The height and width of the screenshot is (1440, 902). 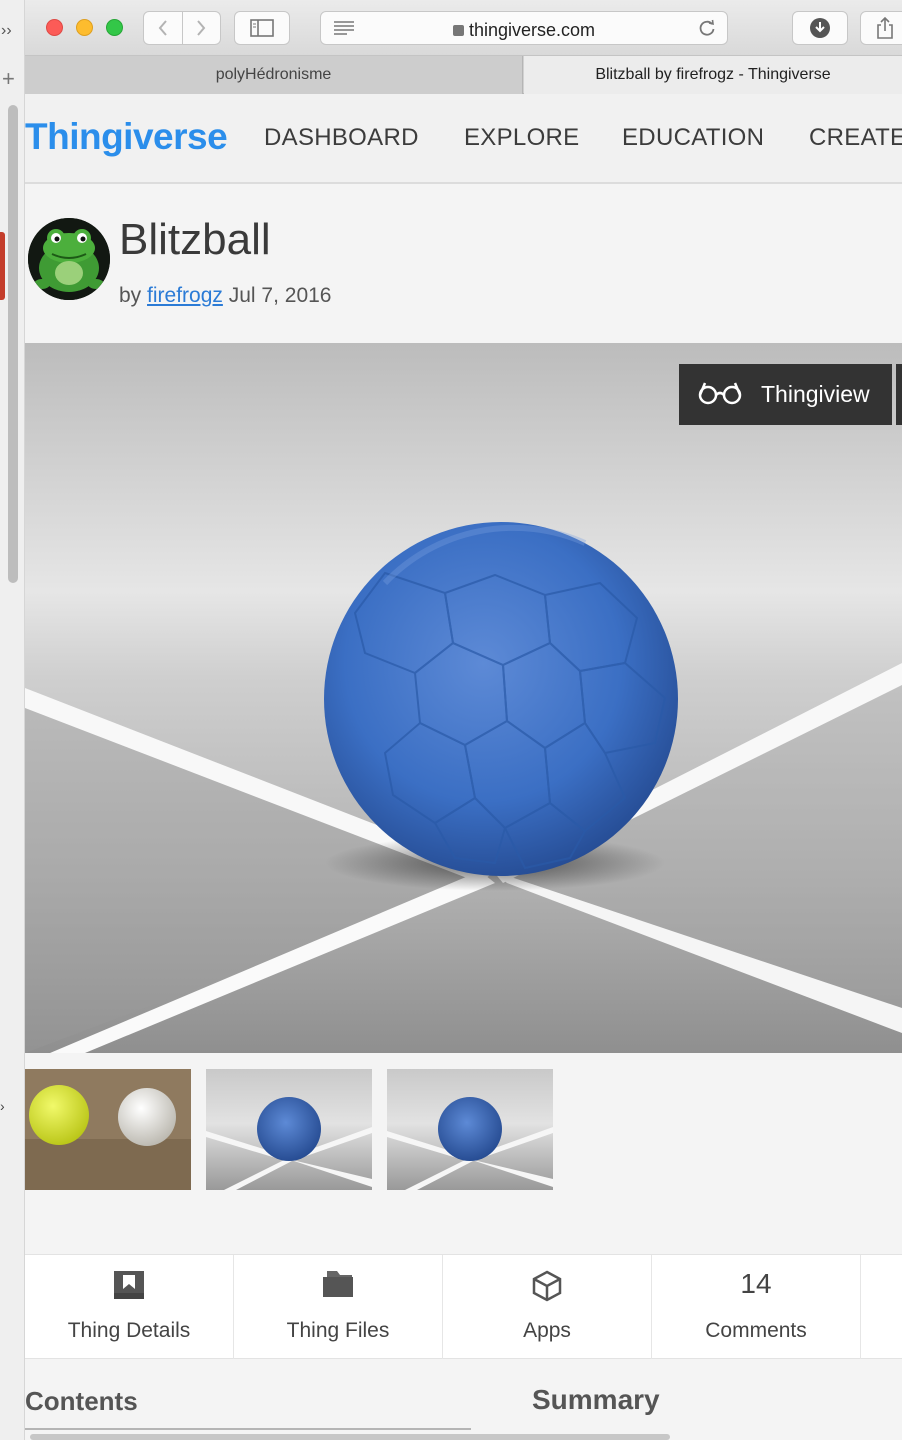 I want to click on tab-thing-files: Thing Files, so click(x=338, y=1307).